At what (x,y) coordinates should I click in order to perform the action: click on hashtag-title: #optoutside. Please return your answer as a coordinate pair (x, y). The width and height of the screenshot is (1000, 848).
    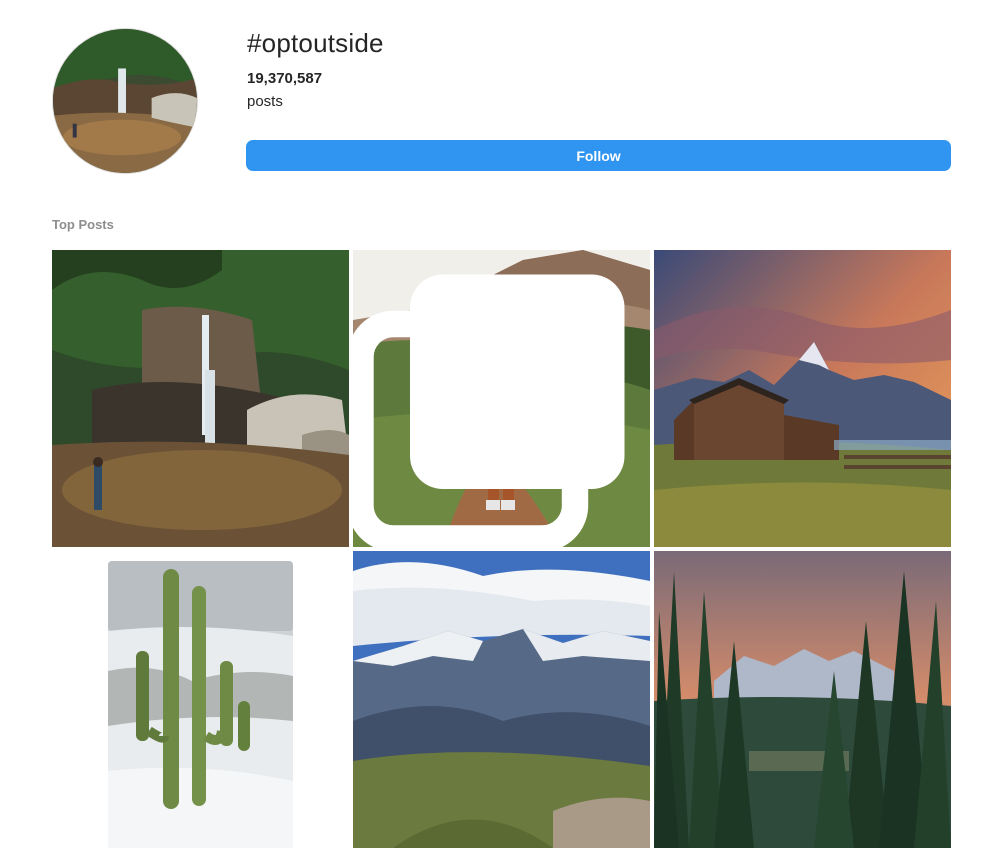
    Looking at the image, I should click on (315, 43).